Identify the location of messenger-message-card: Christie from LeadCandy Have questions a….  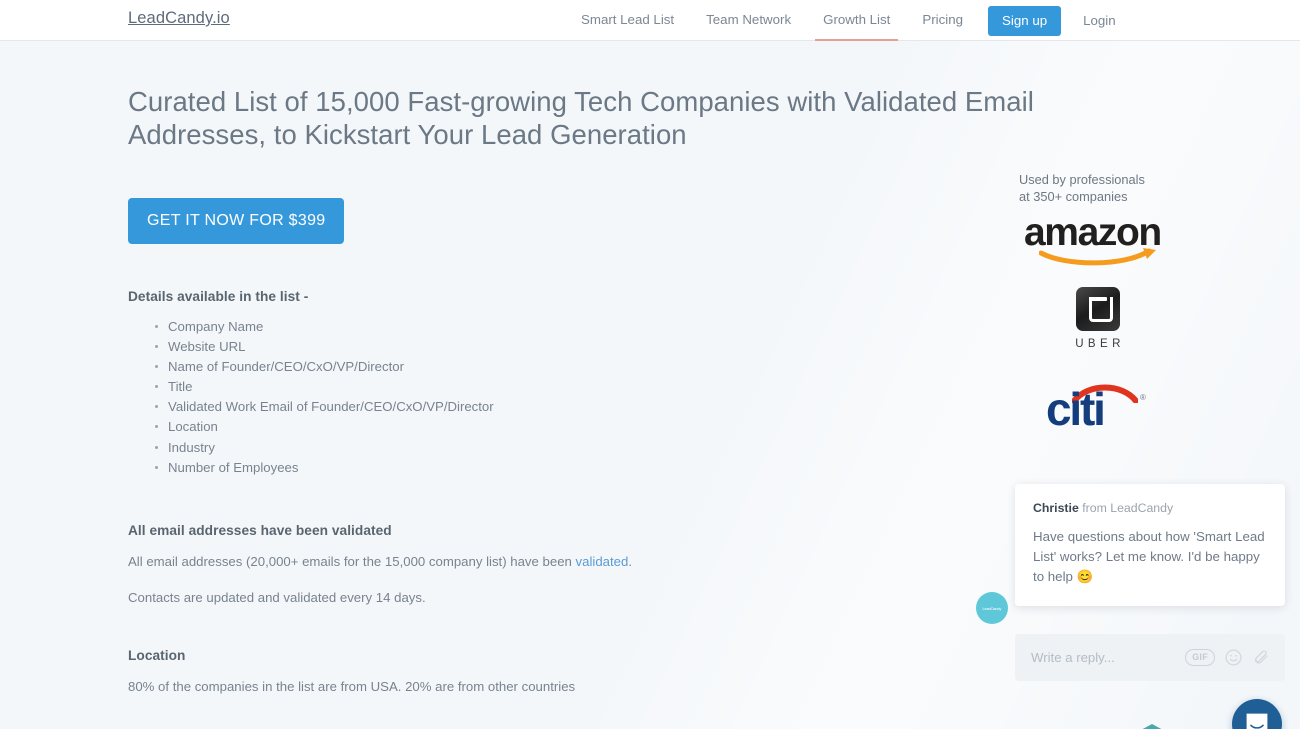
(1150, 545).